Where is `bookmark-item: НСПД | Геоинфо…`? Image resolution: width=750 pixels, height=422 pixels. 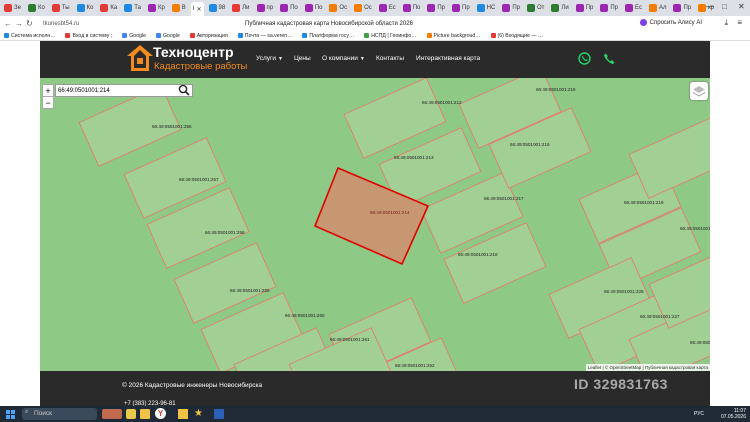
bookmark-item: НСПД | Геоинфо… is located at coordinates (390, 36).